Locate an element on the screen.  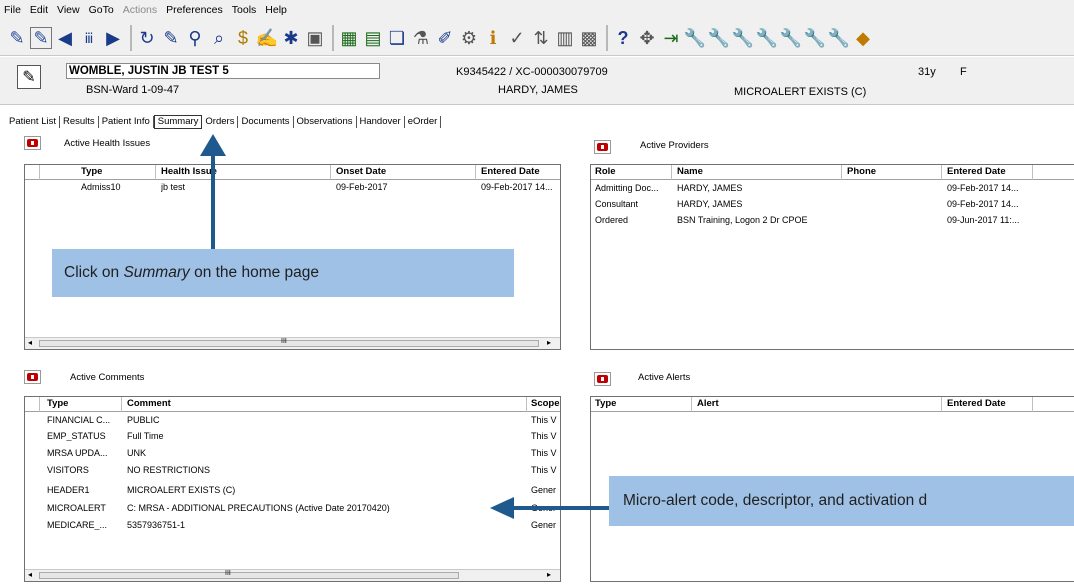
up-arrow-icon is located at coordinates (213, 191).